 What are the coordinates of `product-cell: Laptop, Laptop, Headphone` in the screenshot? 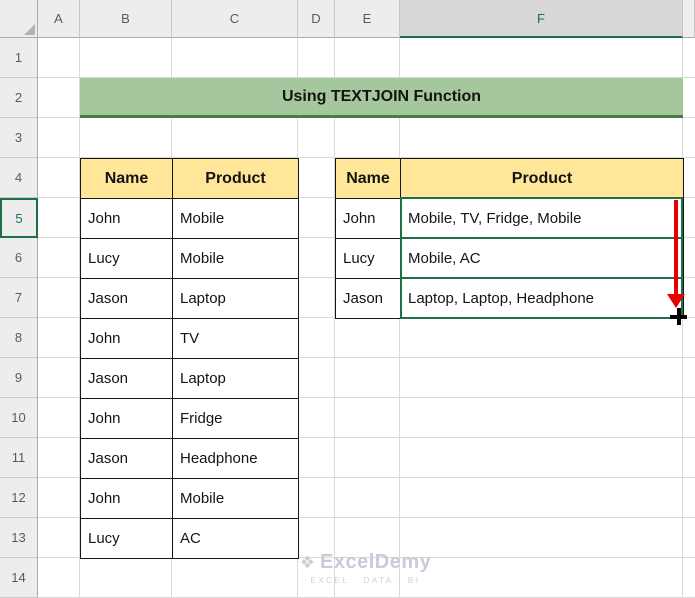 It's located at (542, 299).